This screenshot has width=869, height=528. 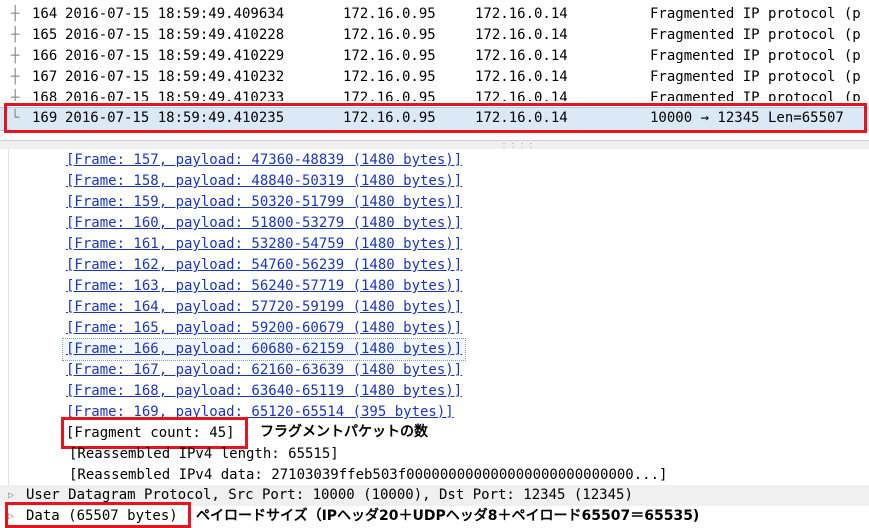 What do you see at coordinates (102, 516) in the screenshot?
I see `data-label: Data (65507 bytes)` at bounding box center [102, 516].